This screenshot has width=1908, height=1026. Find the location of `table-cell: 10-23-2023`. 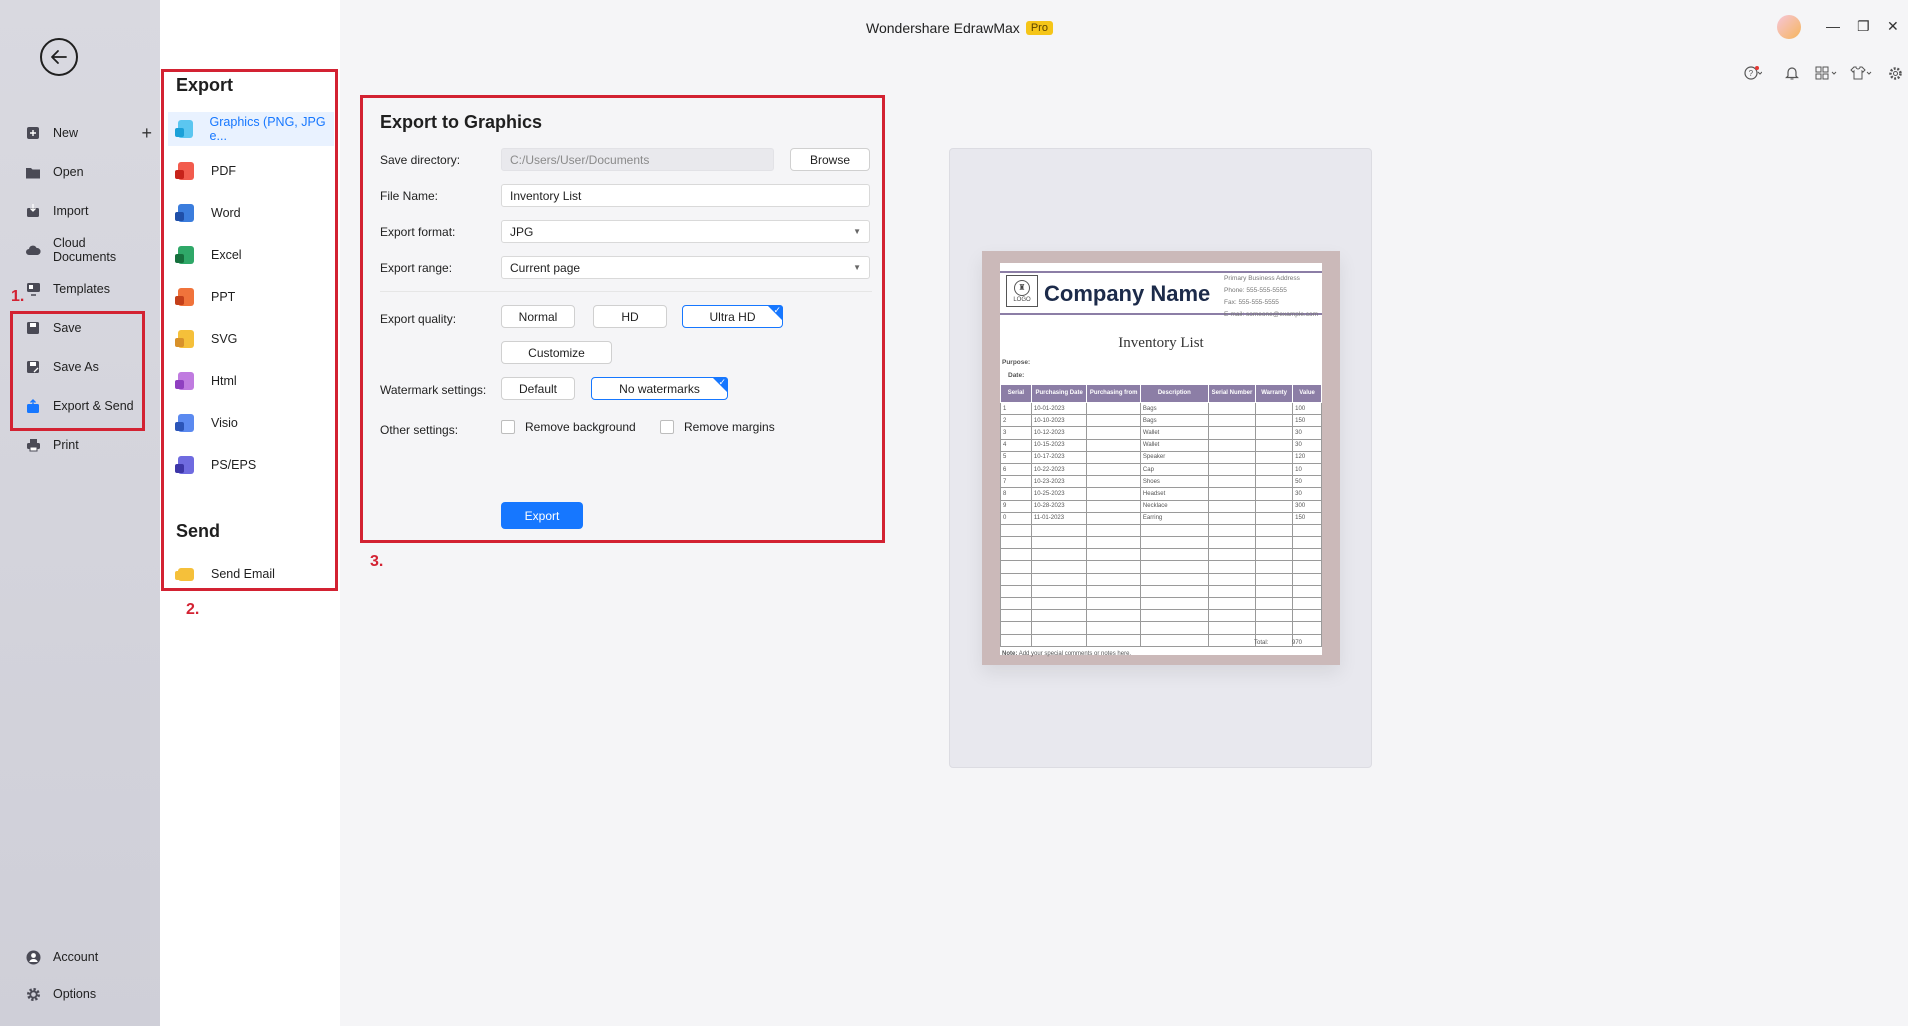

table-cell: 10-23-2023 is located at coordinates (1059, 482).